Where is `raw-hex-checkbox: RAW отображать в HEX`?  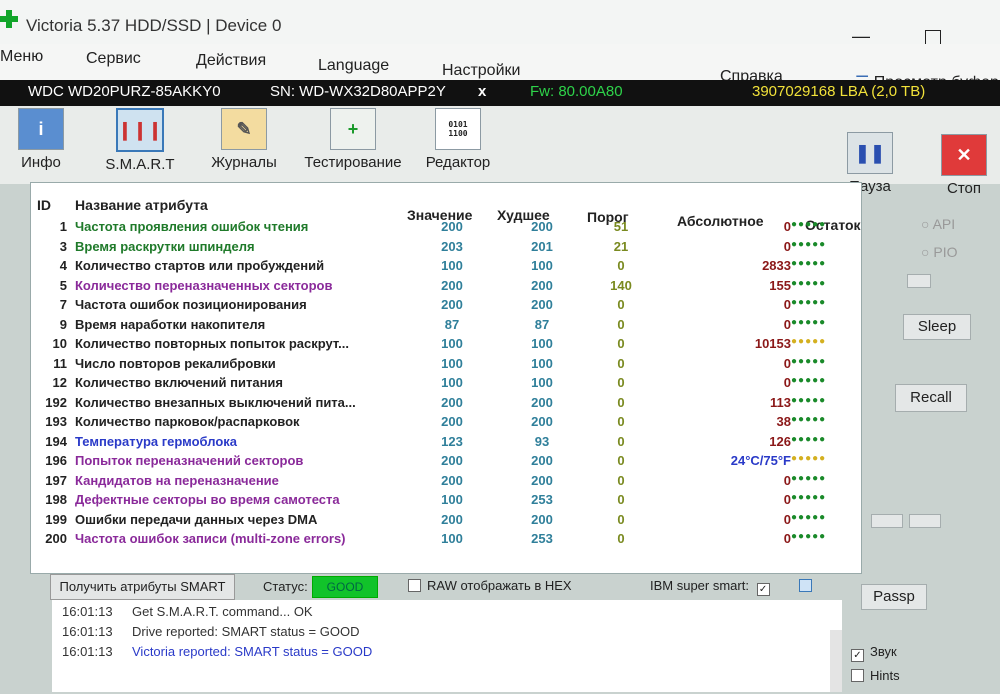
raw-hex-checkbox: RAW отображать в HEX is located at coordinates (490, 585).